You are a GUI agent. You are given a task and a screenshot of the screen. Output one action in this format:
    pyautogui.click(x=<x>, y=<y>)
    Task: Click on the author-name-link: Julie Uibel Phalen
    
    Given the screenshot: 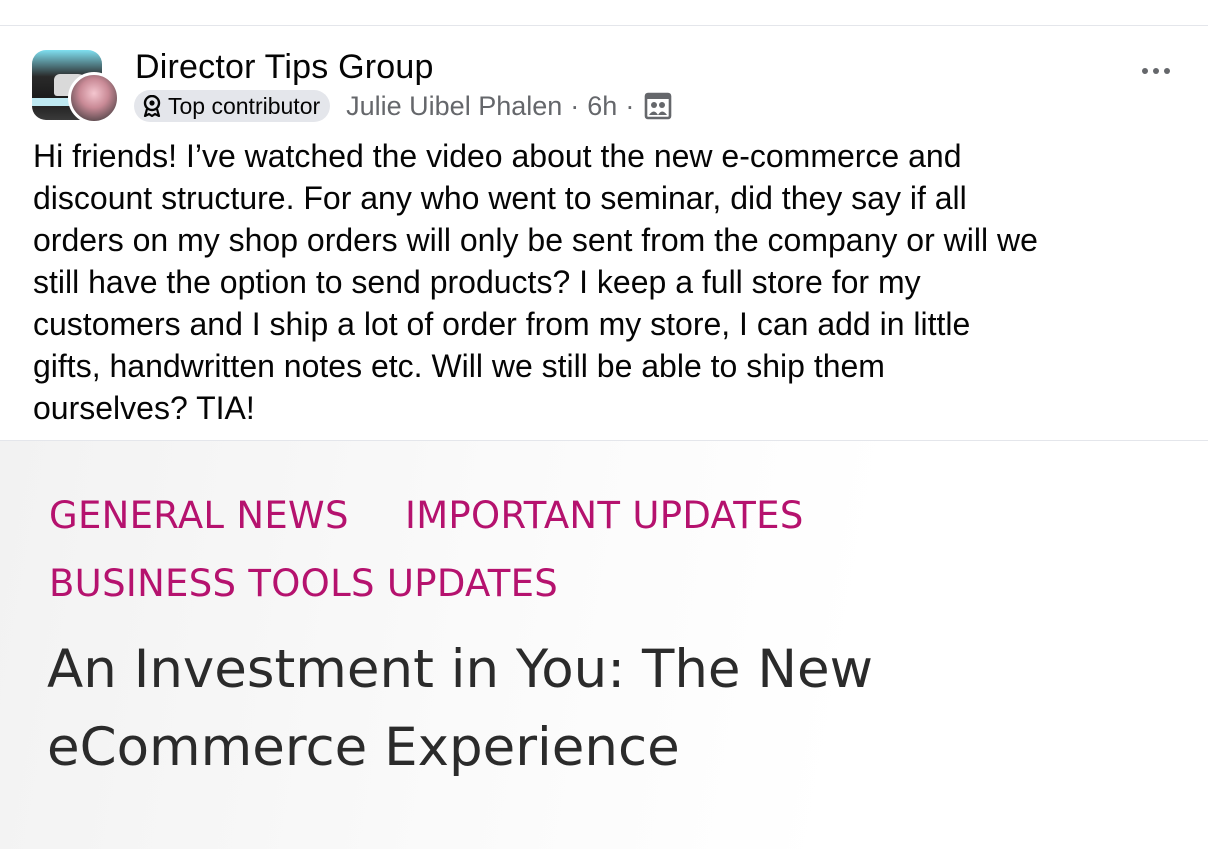 What is the action you would take?
    pyautogui.click(x=454, y=106)
    